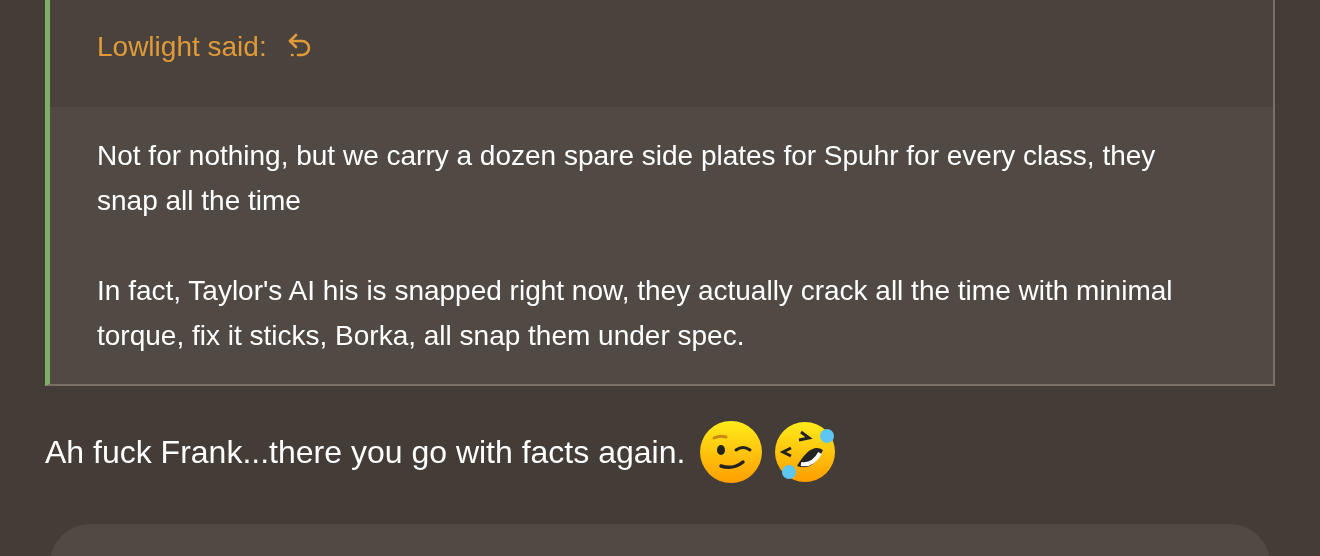  What do you see at coordinates (365, 452) in the screenshot?
I see `message-text: Ah fuck Frank...there you go with facts again.` at bounding box center [365, 452].